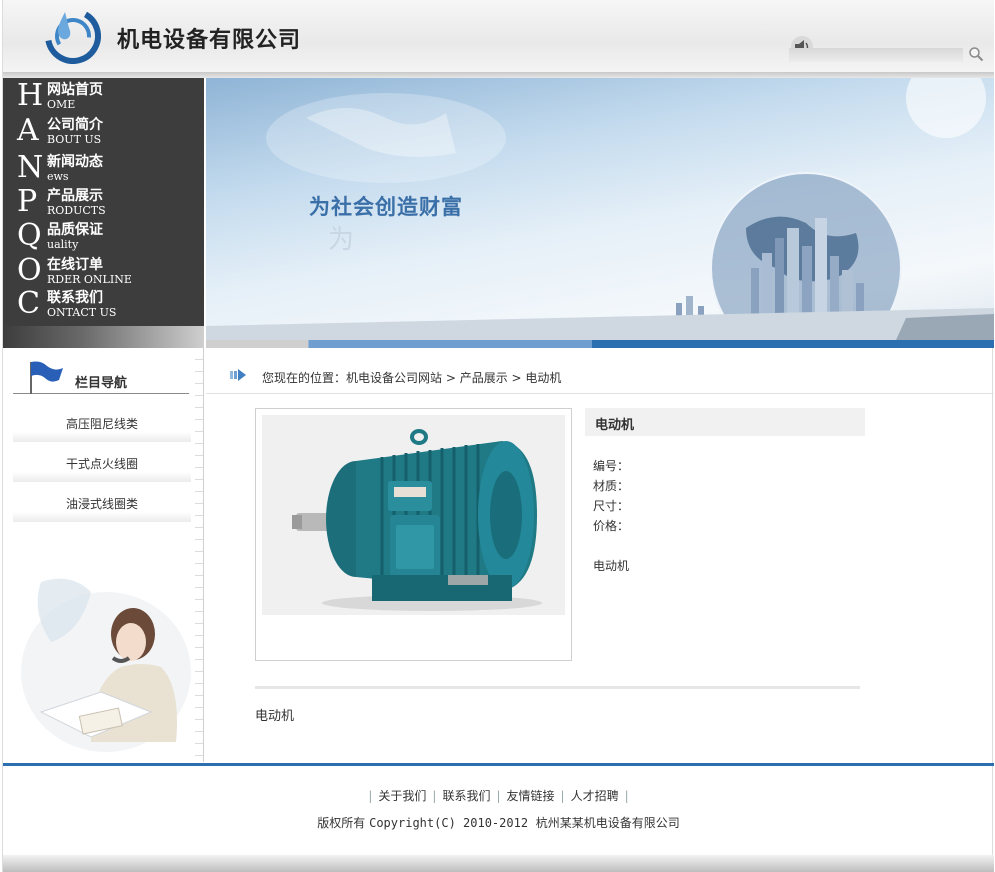 This screenshot has height=872, width=995. Describe the element at coordinates (102, 505) in the screenshot. I see `sidebar-link-oil-coil: 油浸式线圈类` at that location.